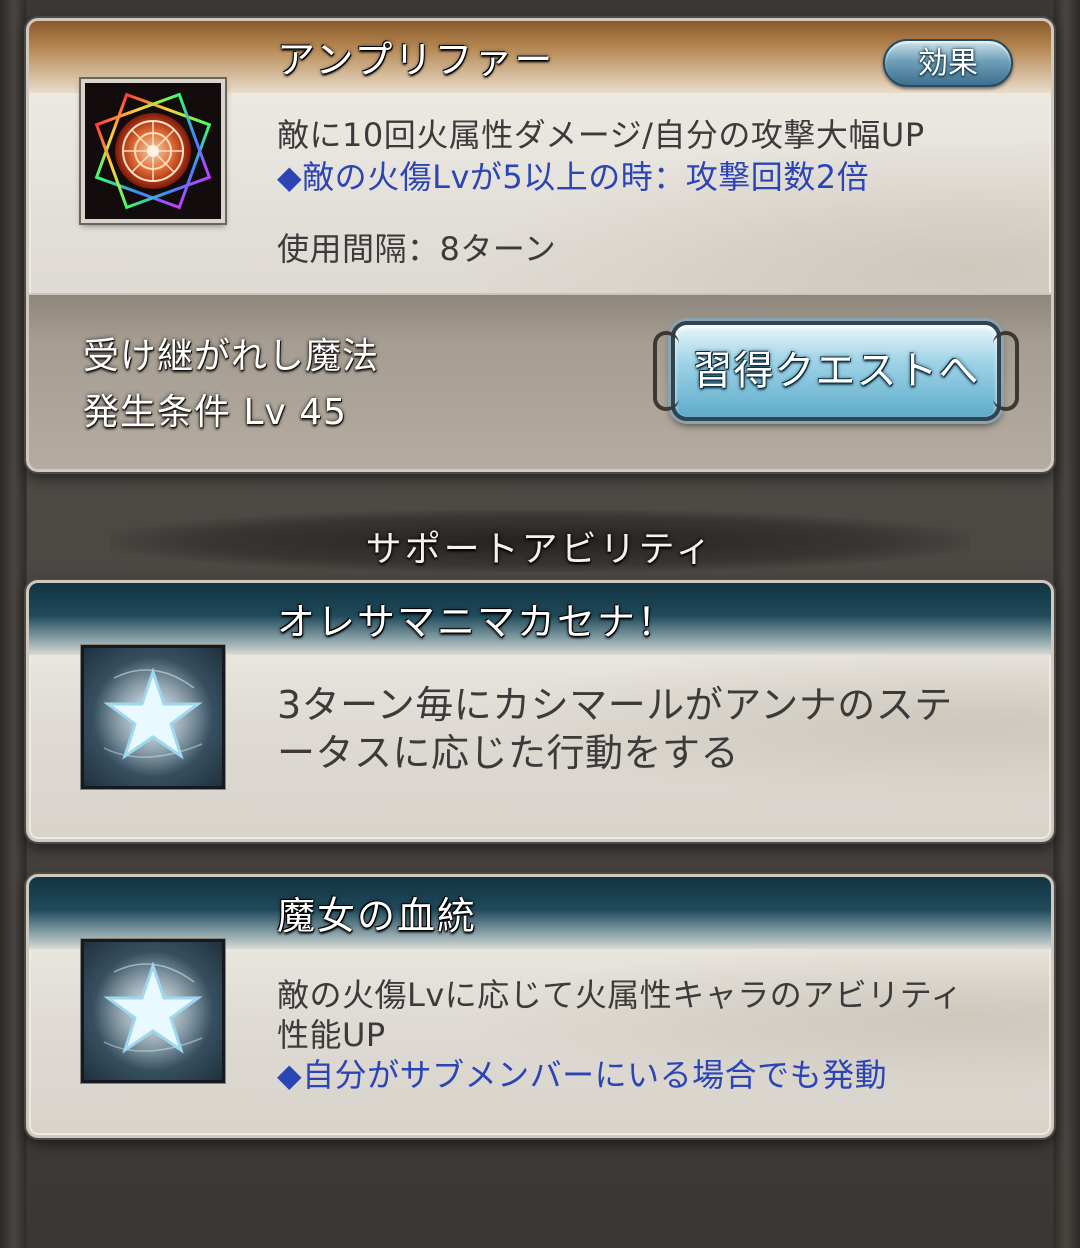 This screenshot has height=1248, width=1080. I want to click on inherited-magic-label: 受け継がれし魔法, so click(231, 356).